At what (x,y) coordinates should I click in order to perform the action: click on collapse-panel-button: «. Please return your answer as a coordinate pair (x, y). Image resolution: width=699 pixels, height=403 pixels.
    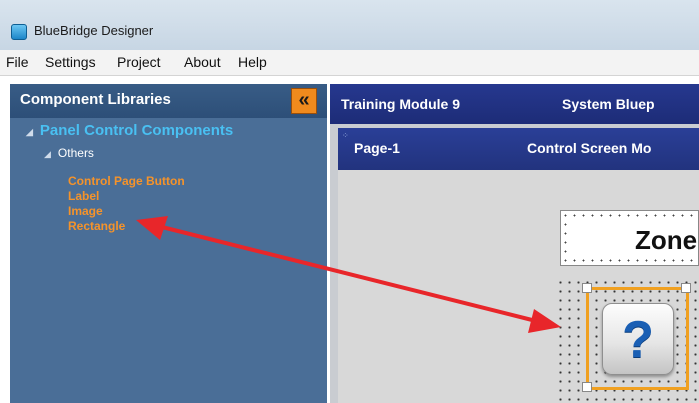
    Looking at the image, I should click on (304, 101).